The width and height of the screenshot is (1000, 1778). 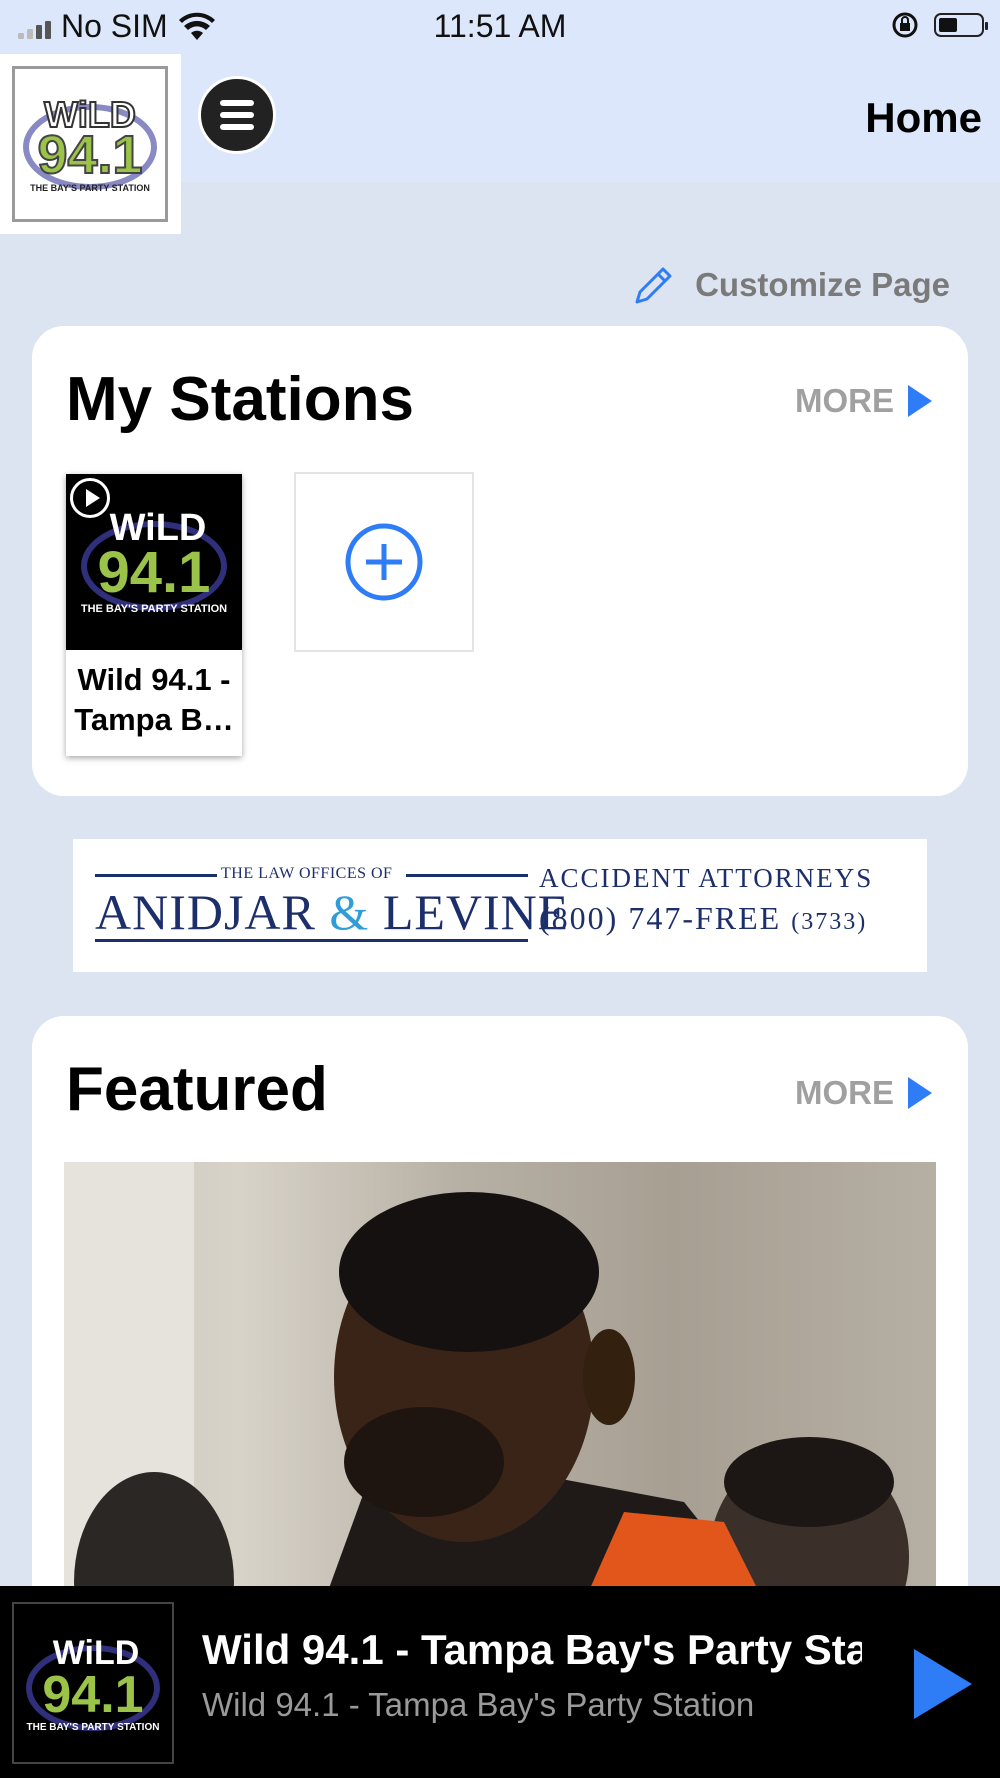 What do you see at coordinates (703, 918) in the screenshot?
I see `ad-line2: (800) 747-FREE (3733)` at bounding box center [703, 918].